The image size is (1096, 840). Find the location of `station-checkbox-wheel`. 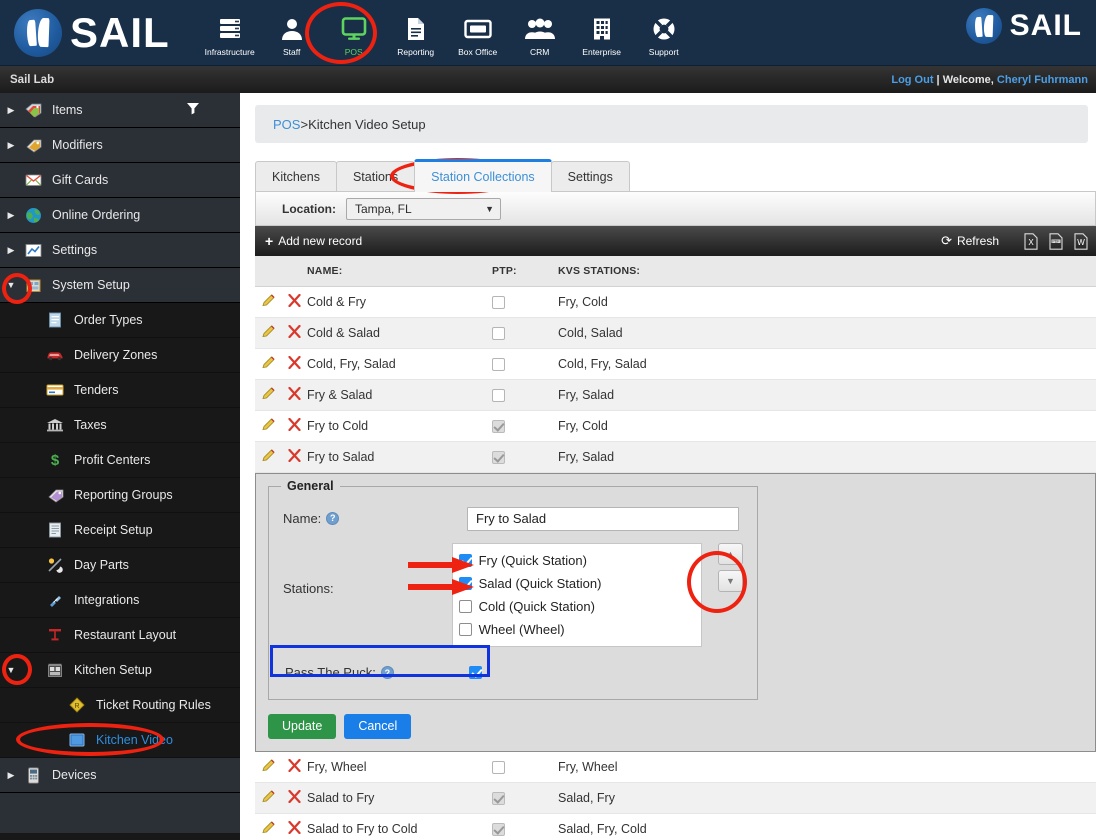

station-checkbox-wheel is located at coordinates (465, 629).